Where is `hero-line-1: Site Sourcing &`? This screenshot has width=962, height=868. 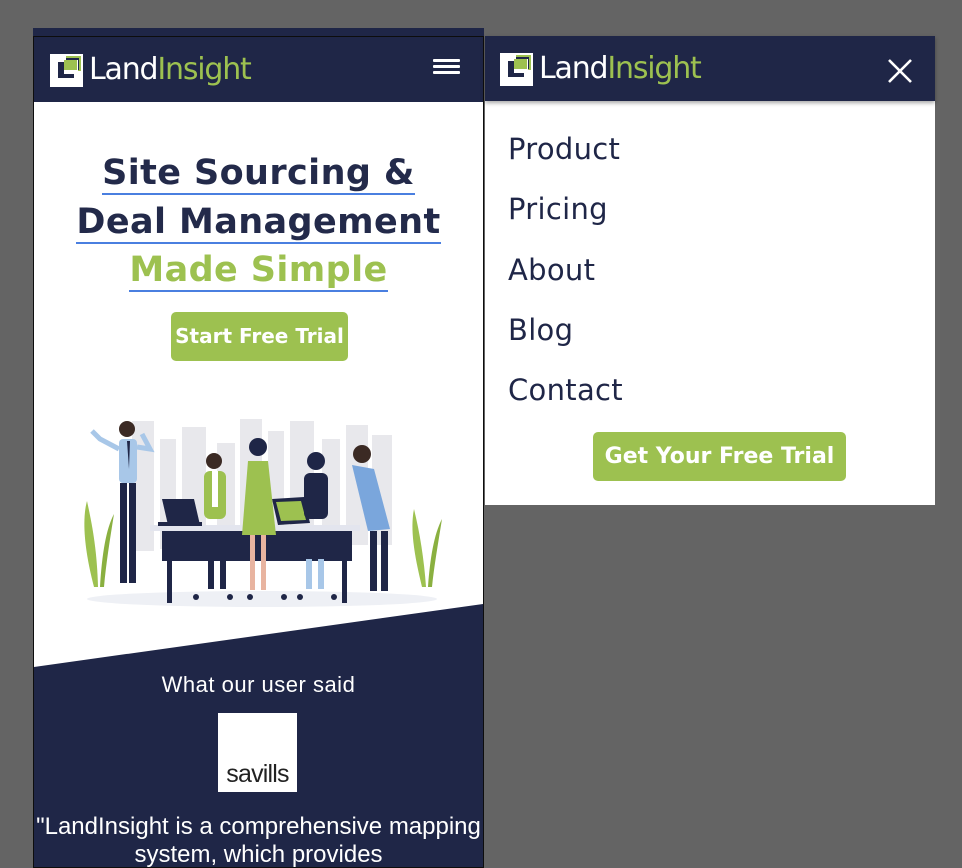 hero-line-1: Site Sourcing & is located at coordinates (258, 174).